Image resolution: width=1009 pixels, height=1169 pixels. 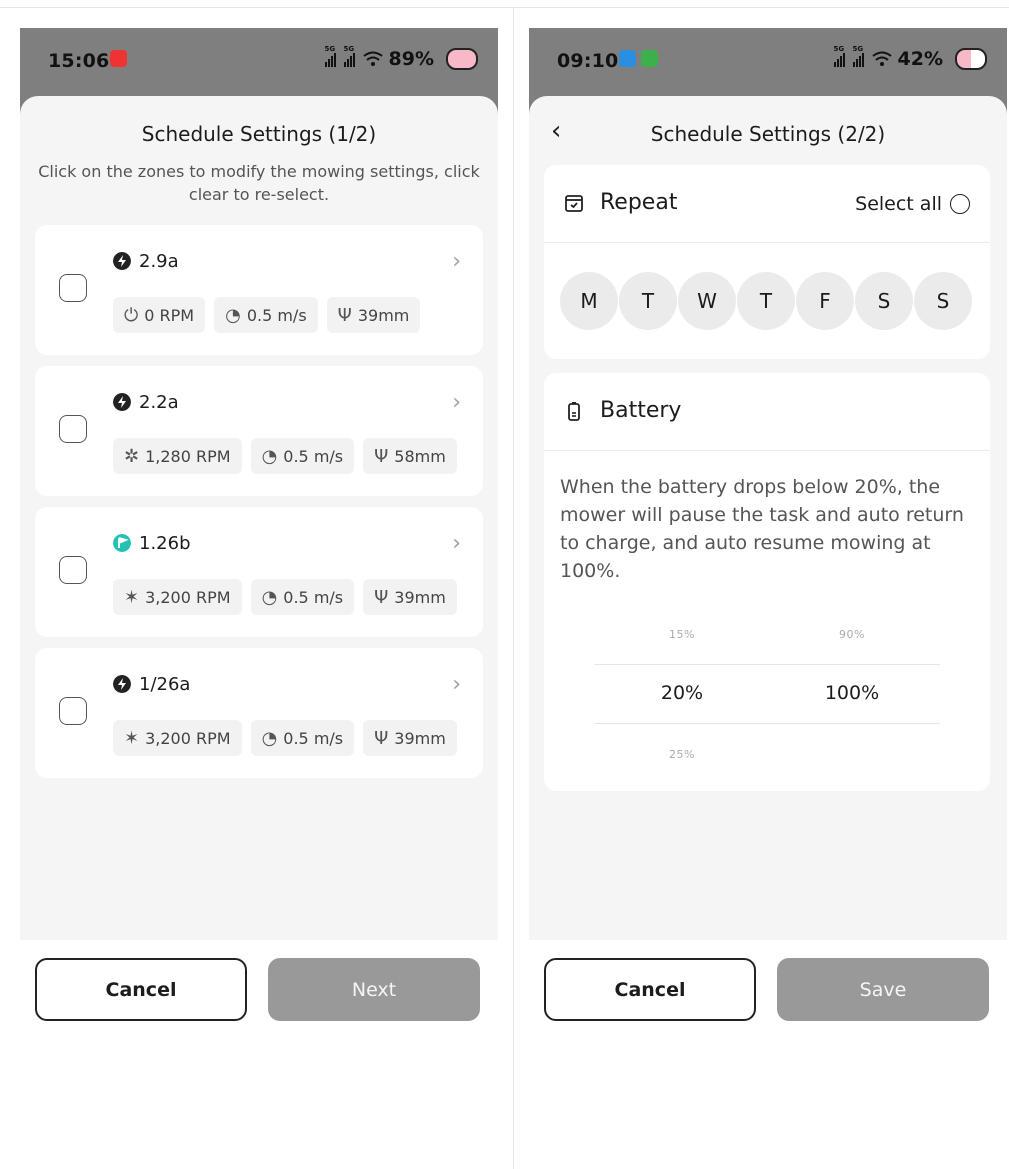 What do you see at coordinates (767, 204) in the screenshot?
I see `repeat-header: Repeat Select all` at bounding box center [767, 204].